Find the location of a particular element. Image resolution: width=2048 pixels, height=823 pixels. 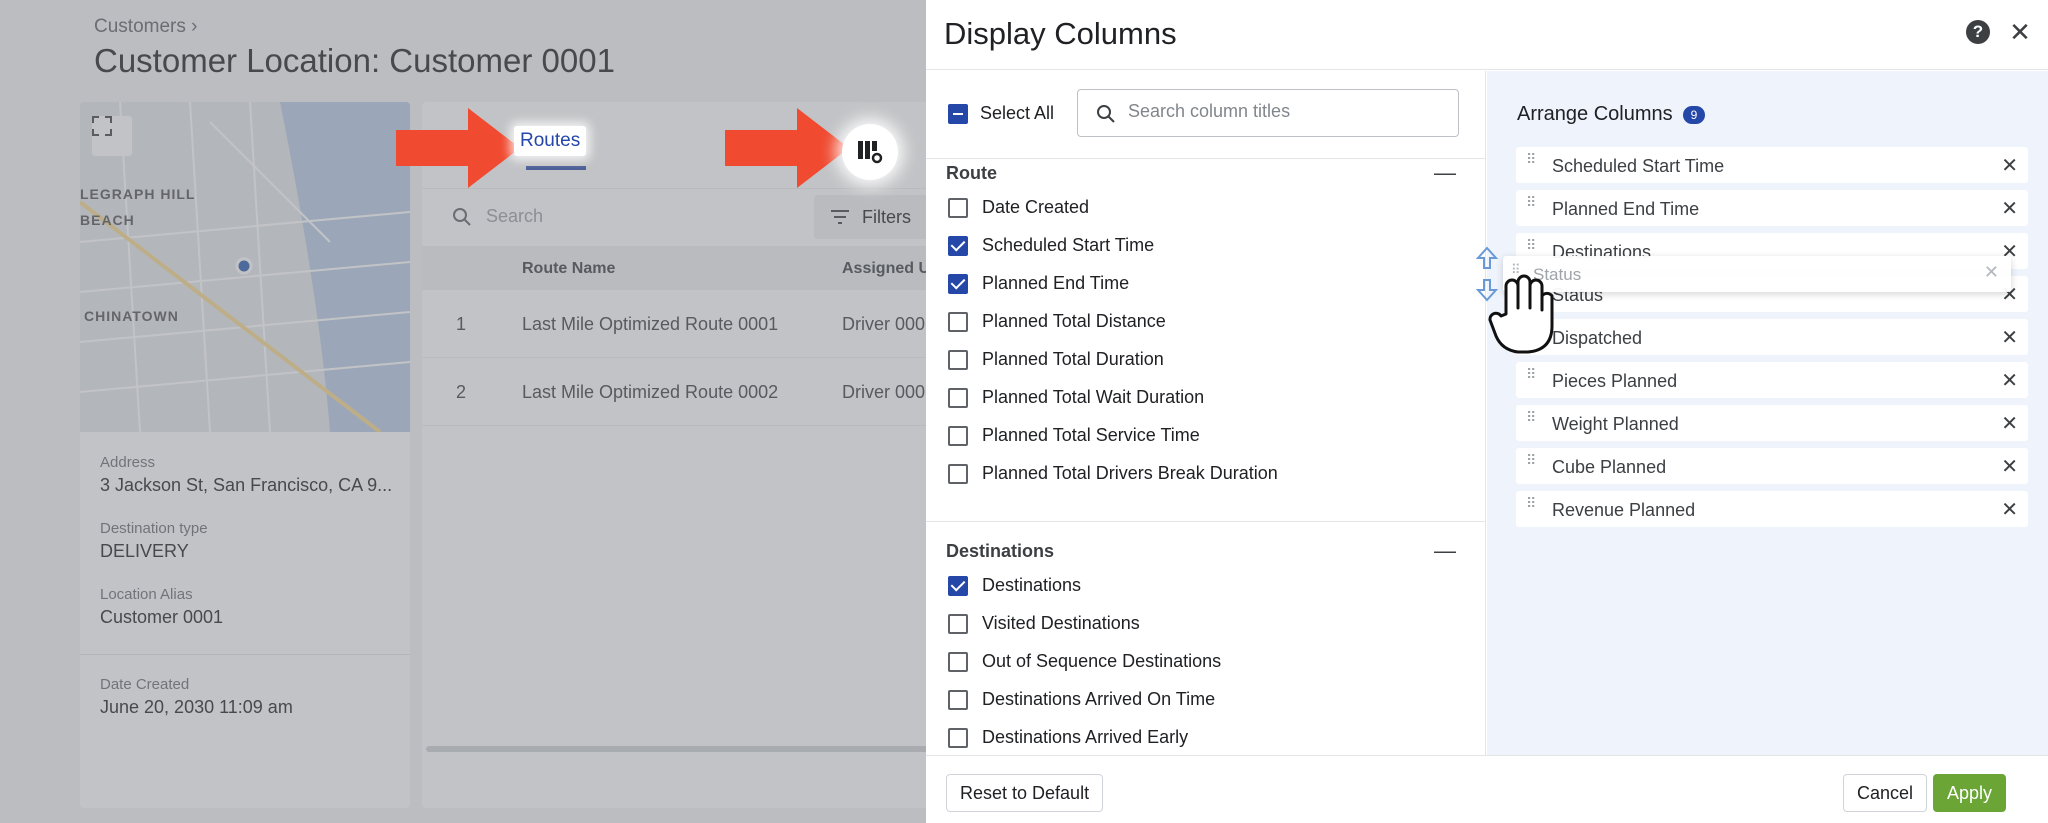

drawer-footer: Reset to Default Cancel Apply is located at coordinates (1487, 789).